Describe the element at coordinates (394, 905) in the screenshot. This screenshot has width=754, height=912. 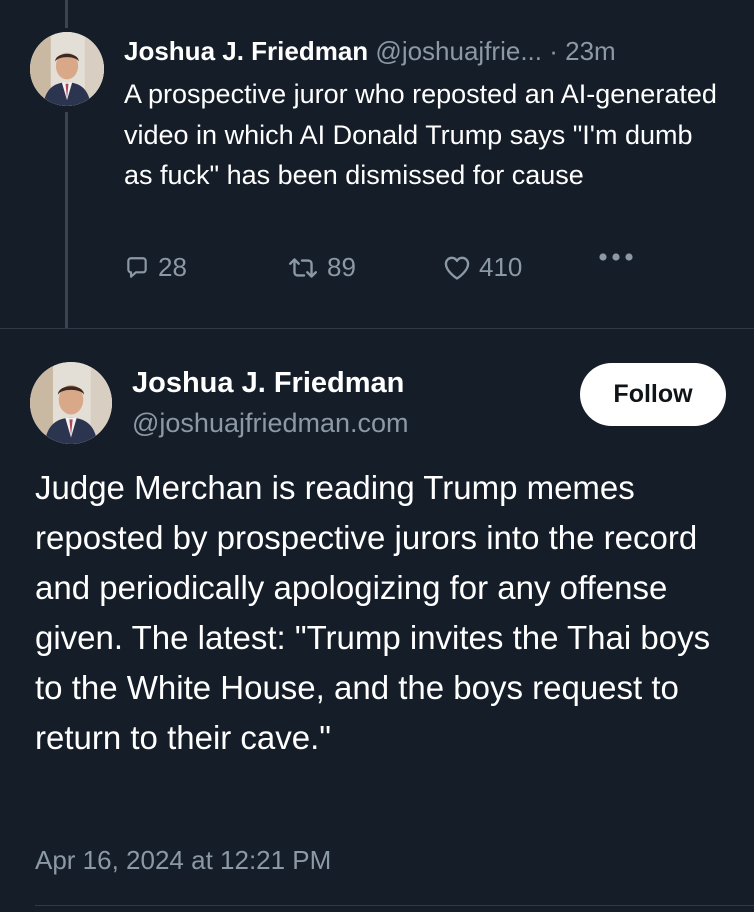
I see `bottom-divider` at that location.